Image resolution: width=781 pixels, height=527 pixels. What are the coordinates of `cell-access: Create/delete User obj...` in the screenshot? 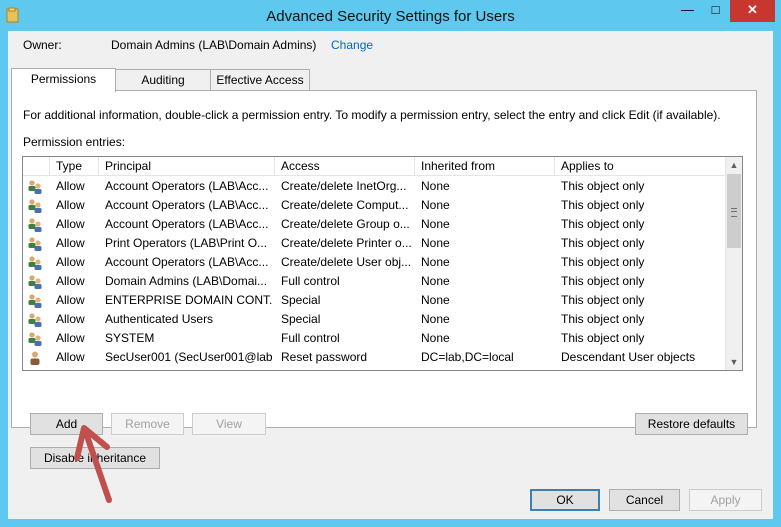 It's located at (346, 262).